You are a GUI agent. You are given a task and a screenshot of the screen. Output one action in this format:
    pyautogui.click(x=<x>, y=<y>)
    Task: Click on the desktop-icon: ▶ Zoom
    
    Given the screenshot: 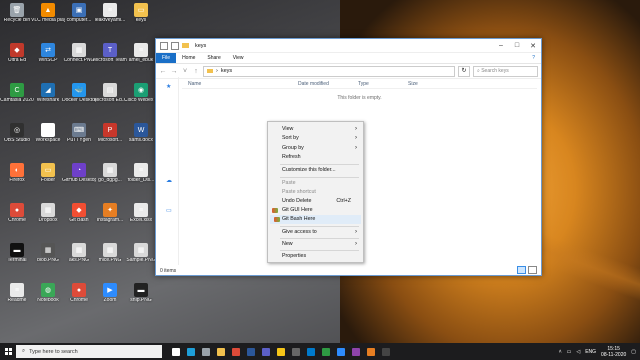 What is the action you would take?
    pyautogui.click(x=110, y=298)
    